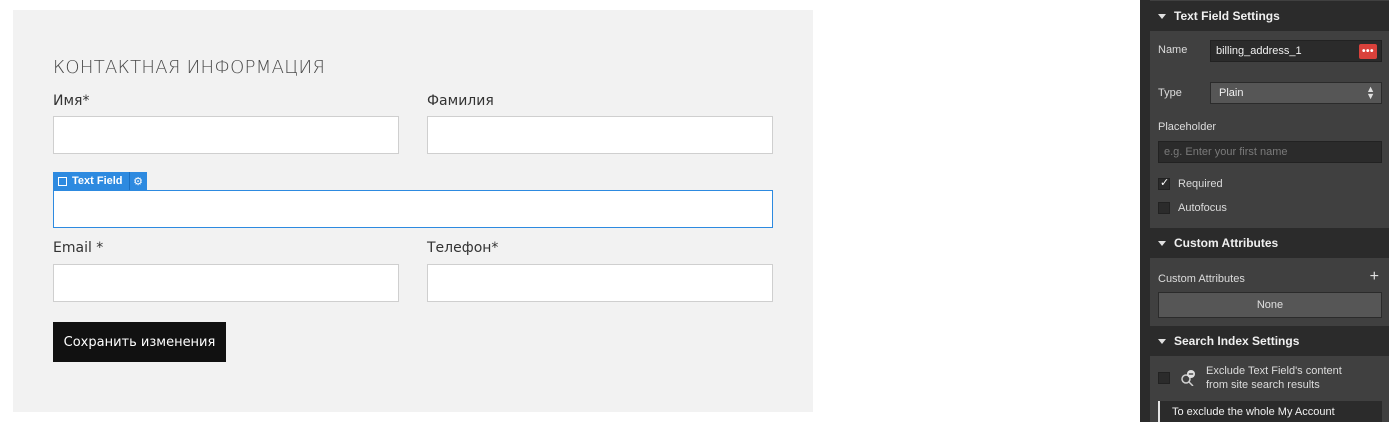 The width and height of the screenshot is (1389, 422). I want to click on exclude-info-box: To exclude the whole My Account, so click(1270, 411).